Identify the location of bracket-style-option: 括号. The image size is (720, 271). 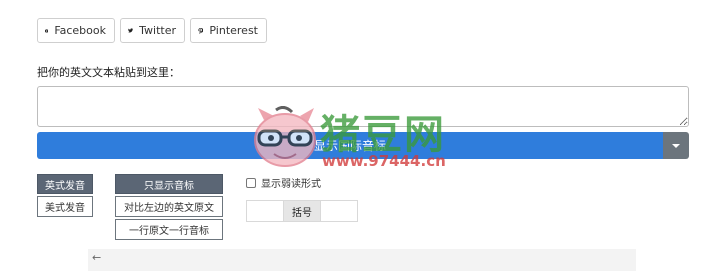
(302, 211).